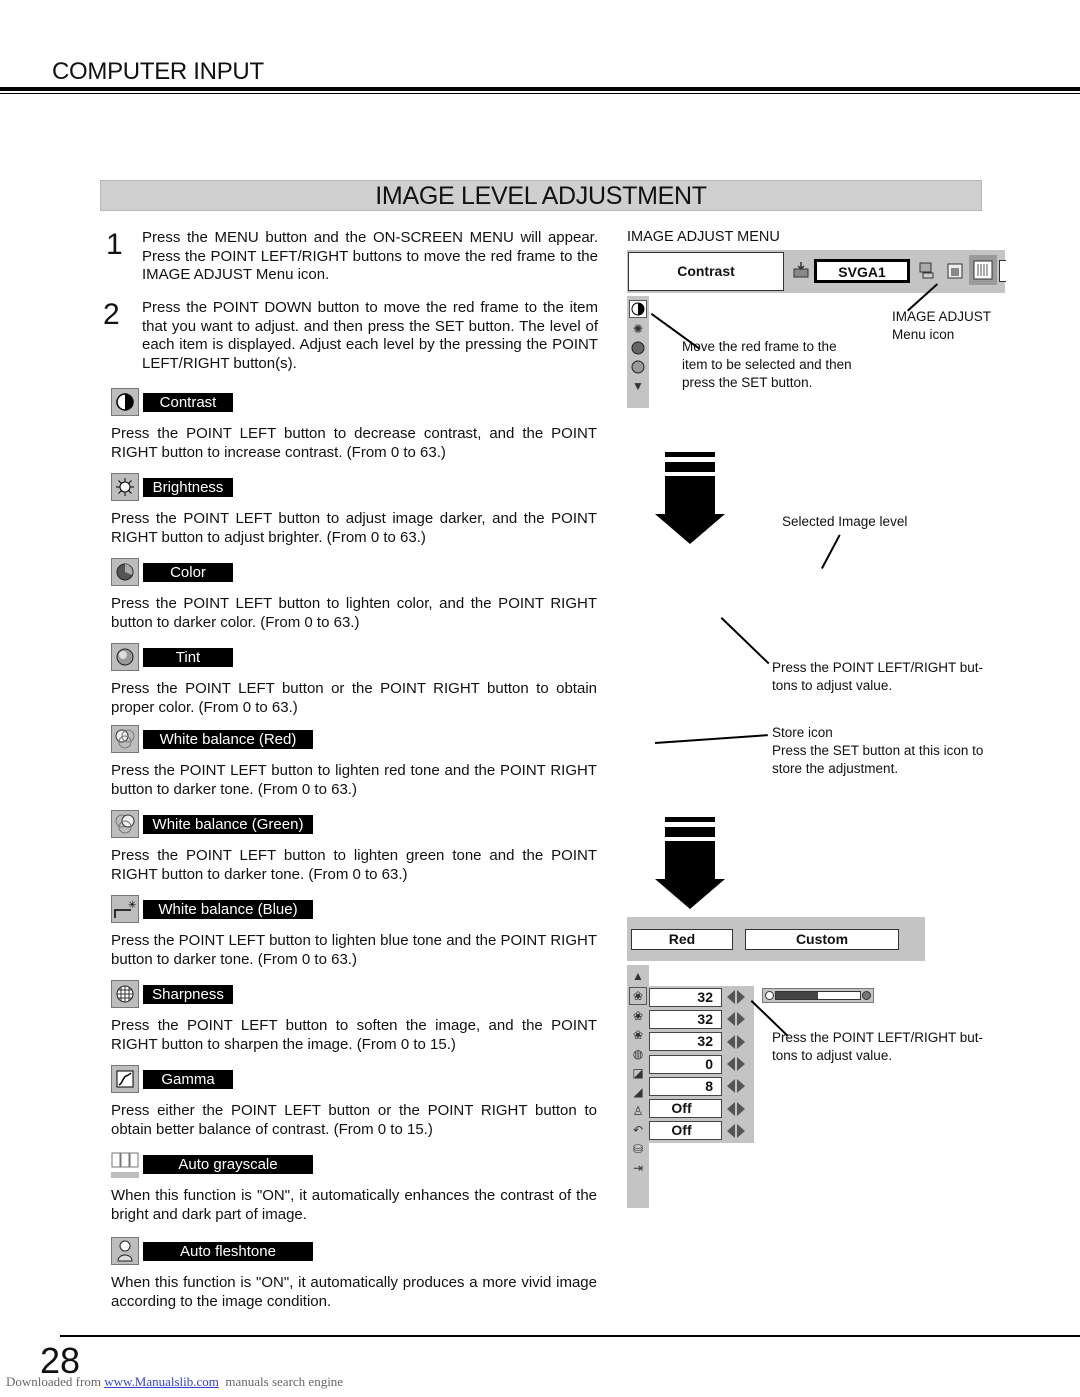 Image resolution: width=1080 pixels, height=1397 pixels. I want to click on item-header: Gamma, so click(354, 1079).